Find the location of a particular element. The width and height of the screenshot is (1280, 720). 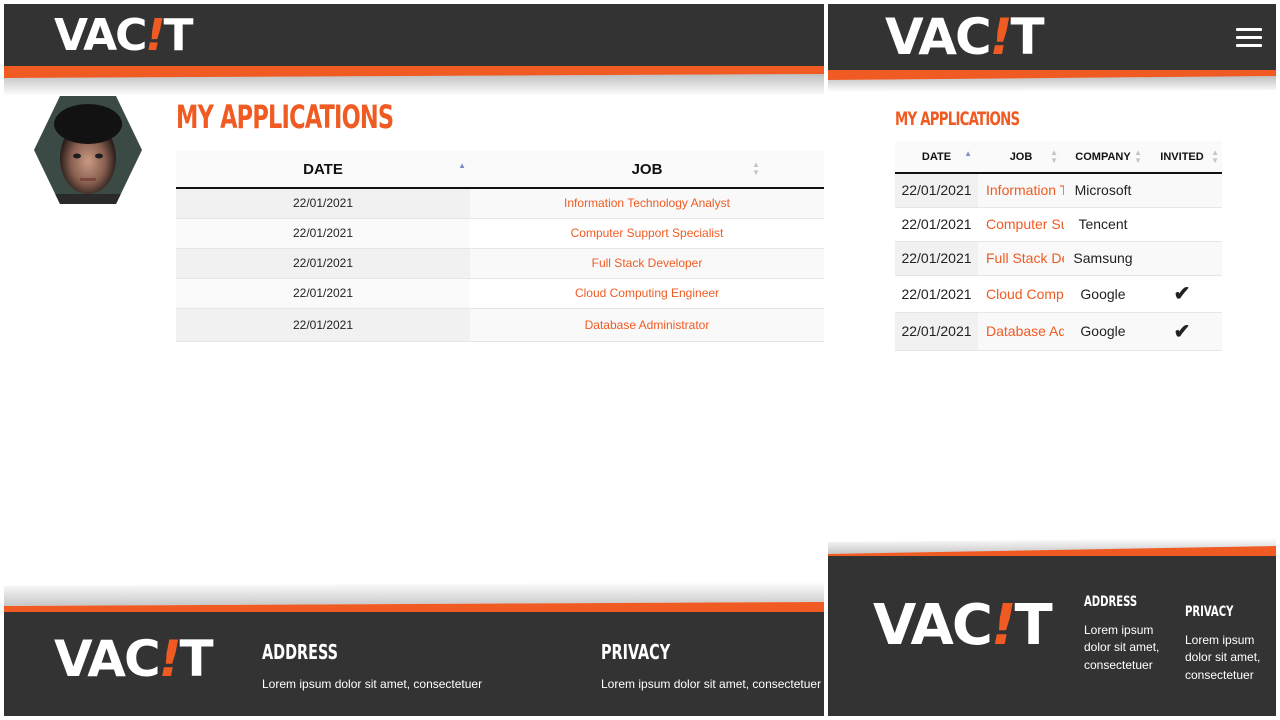

hamburger-menu-icon is located at coordinates (1249, 40).